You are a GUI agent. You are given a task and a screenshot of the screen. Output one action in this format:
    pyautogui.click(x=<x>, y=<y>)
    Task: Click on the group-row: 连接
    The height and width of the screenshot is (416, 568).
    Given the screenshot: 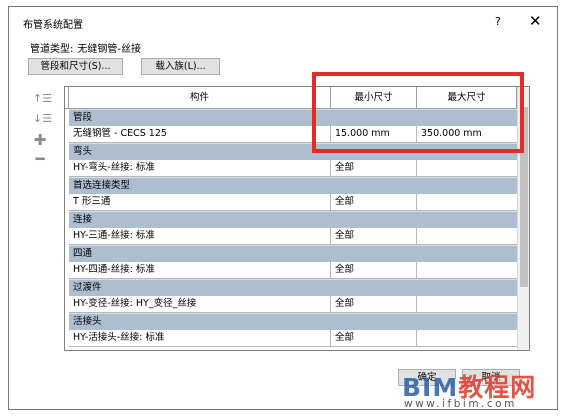 What is the action you would take?
    pyautogui.click(x=293, y=219)
    